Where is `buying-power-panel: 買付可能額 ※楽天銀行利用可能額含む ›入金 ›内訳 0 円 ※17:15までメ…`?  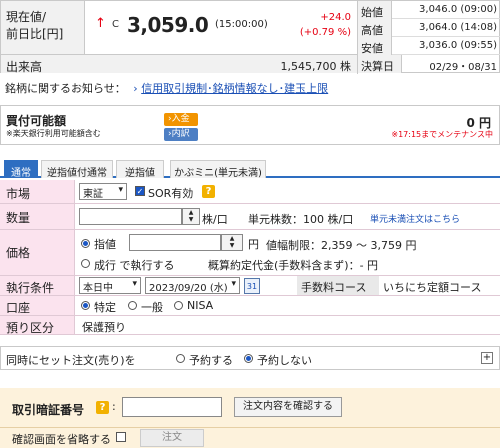 buying-power-panel: 買付可能額 ※楽天銀行利用可能額含む ›入金 ›内訳 0 円 ※17:15までメ… is located at coordinates (250, 125).